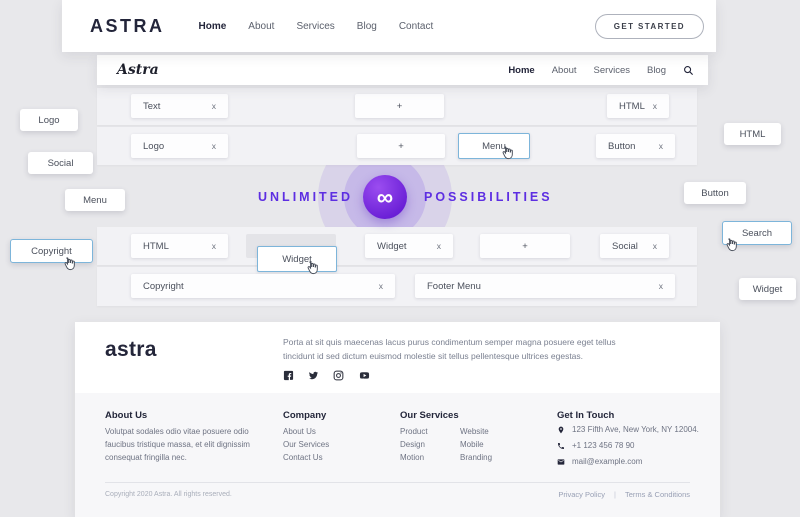 The height and width of the screenshot is (517, 800). I want to click on site-header: Astra Home About Services Blog, so click(402, 70).